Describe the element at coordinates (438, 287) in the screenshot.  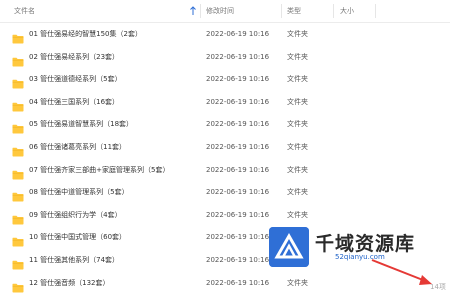
I see `item-count: 14项` at that location.